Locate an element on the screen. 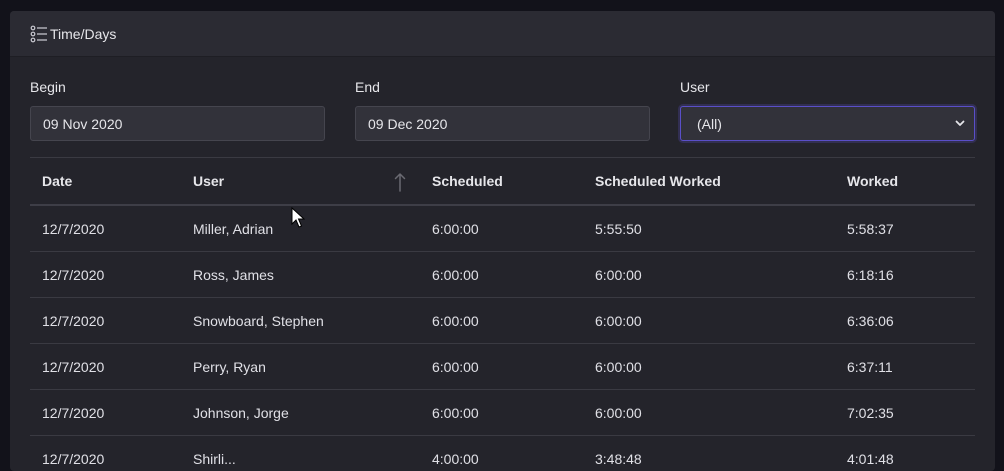 The image size is (1004, 471). column-header-user: User is located at coordinates (300, 182).